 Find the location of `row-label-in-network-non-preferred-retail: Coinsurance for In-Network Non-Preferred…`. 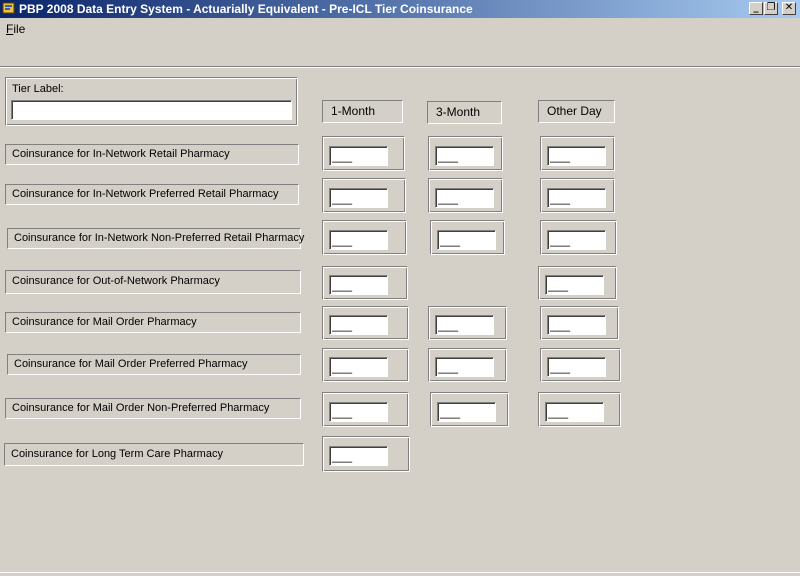

row-label-in-network-non-preferred-retail: Coinsurance for In-Network Non-Preferred… is located at coordinates (155, 238).